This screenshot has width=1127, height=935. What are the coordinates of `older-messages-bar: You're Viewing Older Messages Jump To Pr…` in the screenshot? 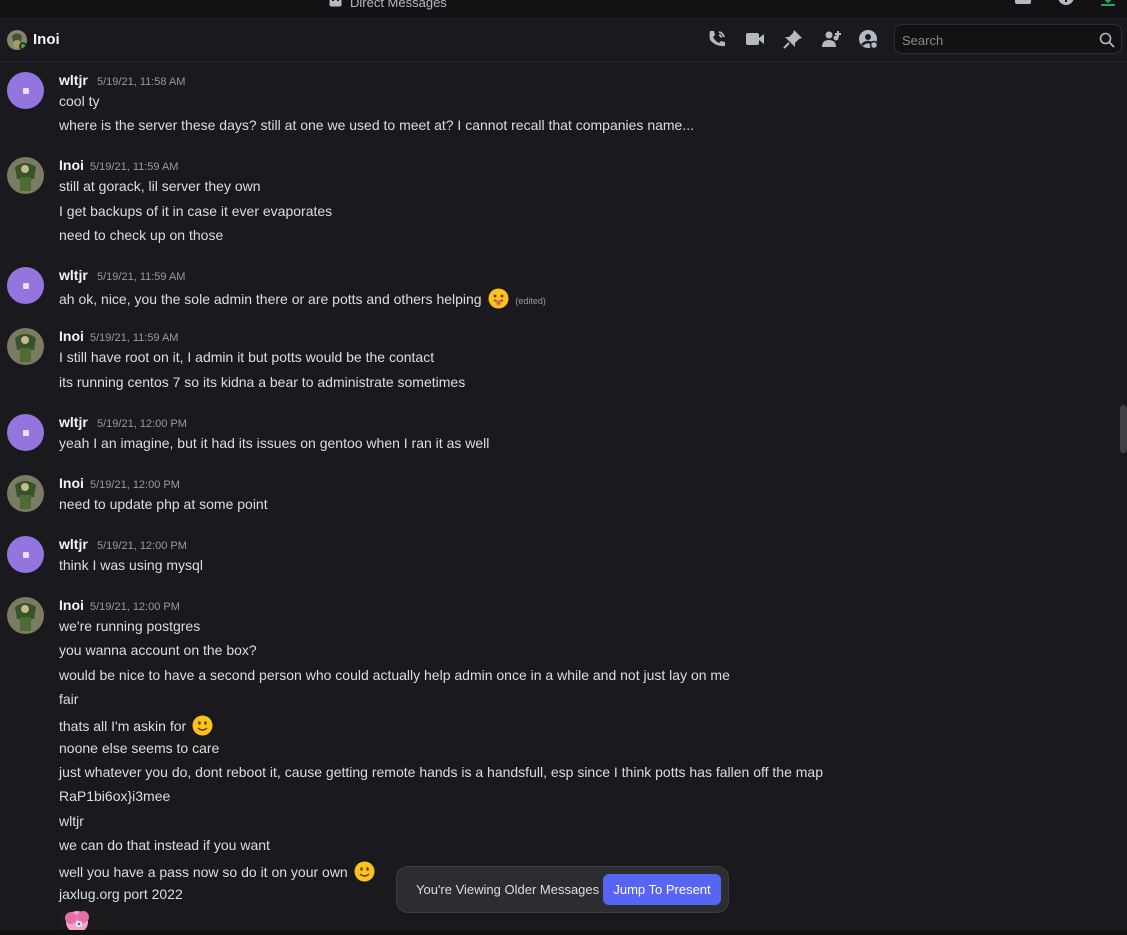 It's located at (562, 889).